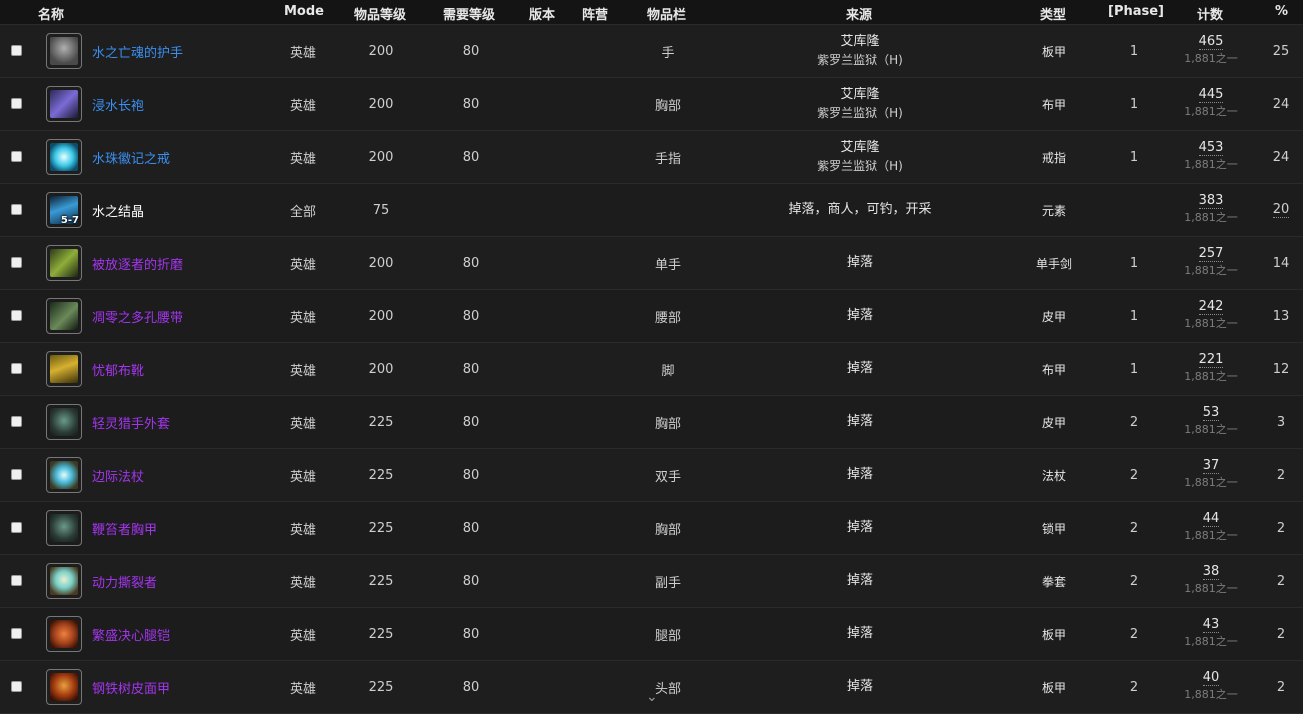 Image resolution: width=1303 pixels, height=714 pixels. Describe the element at coordinates (1211, 111) in the screenshot. I see `count-total: 1,881之一` at that location.